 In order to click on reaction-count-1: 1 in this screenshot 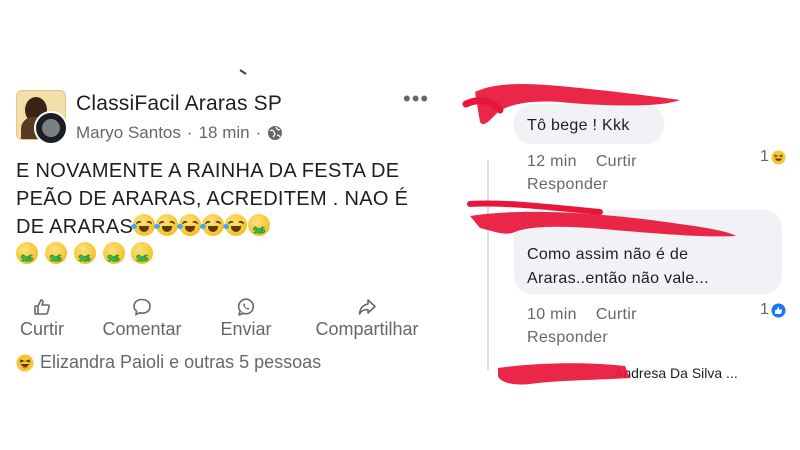, I will do `click(764, 156)`.